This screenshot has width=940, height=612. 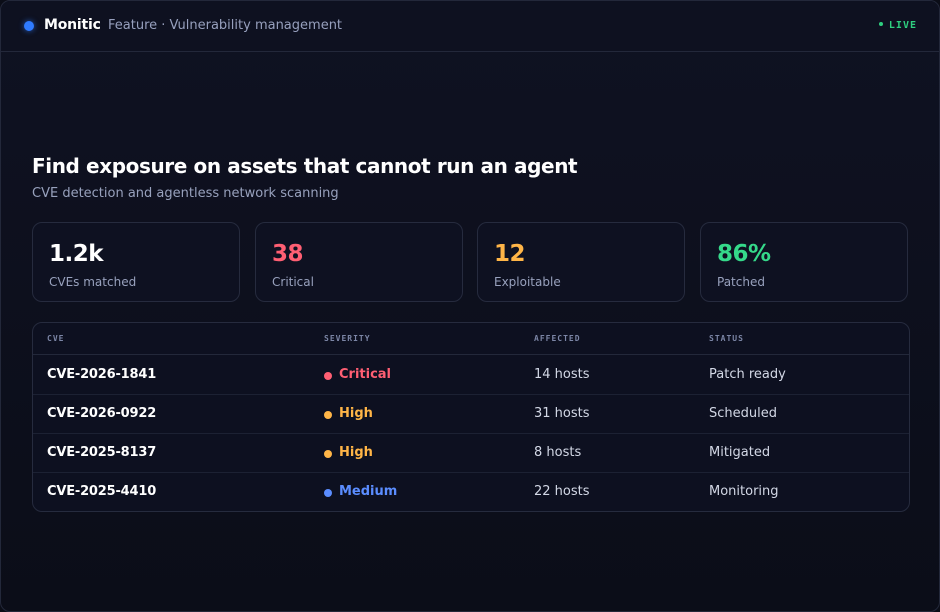 What do you see at coordinates (804, 262) in the screenshot?
I see `stat-card-patched: 86% Patched` at bounding box center [804, 262].